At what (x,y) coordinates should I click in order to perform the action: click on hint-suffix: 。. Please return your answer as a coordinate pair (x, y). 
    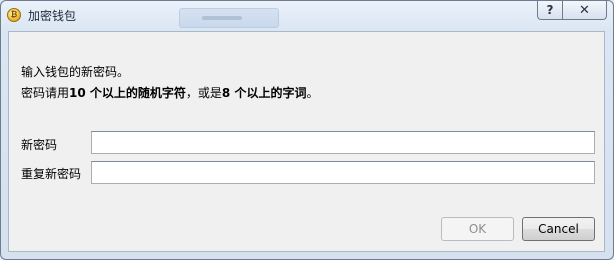
    Looking at the image, I should click on (312, 93).